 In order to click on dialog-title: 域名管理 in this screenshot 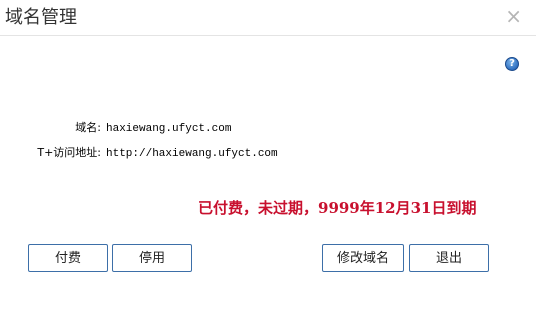, I will do `click(41, 17)`.